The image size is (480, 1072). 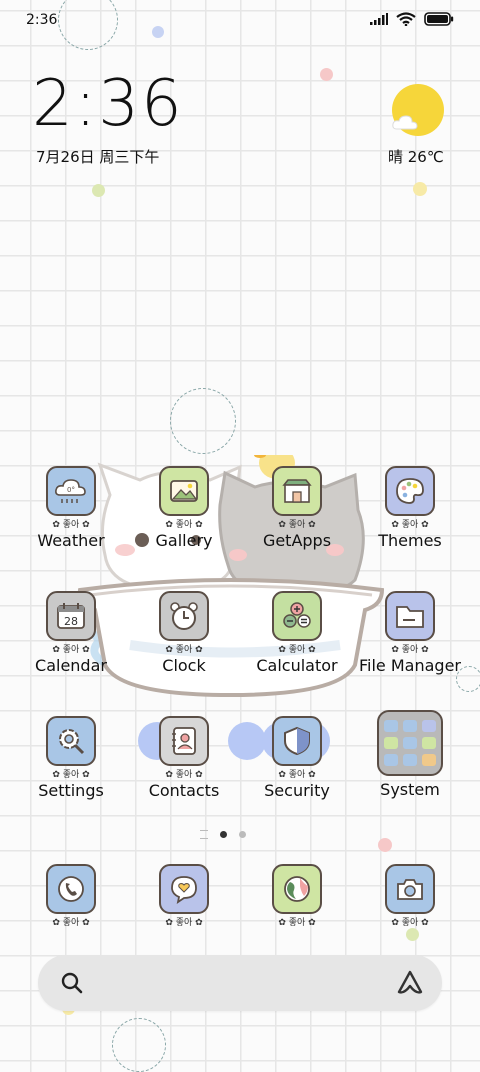 What do you see at coordinates (42, 20) in the screenshot?
I see `status-bar-time: 2:36` at bounding box center [42, 20].